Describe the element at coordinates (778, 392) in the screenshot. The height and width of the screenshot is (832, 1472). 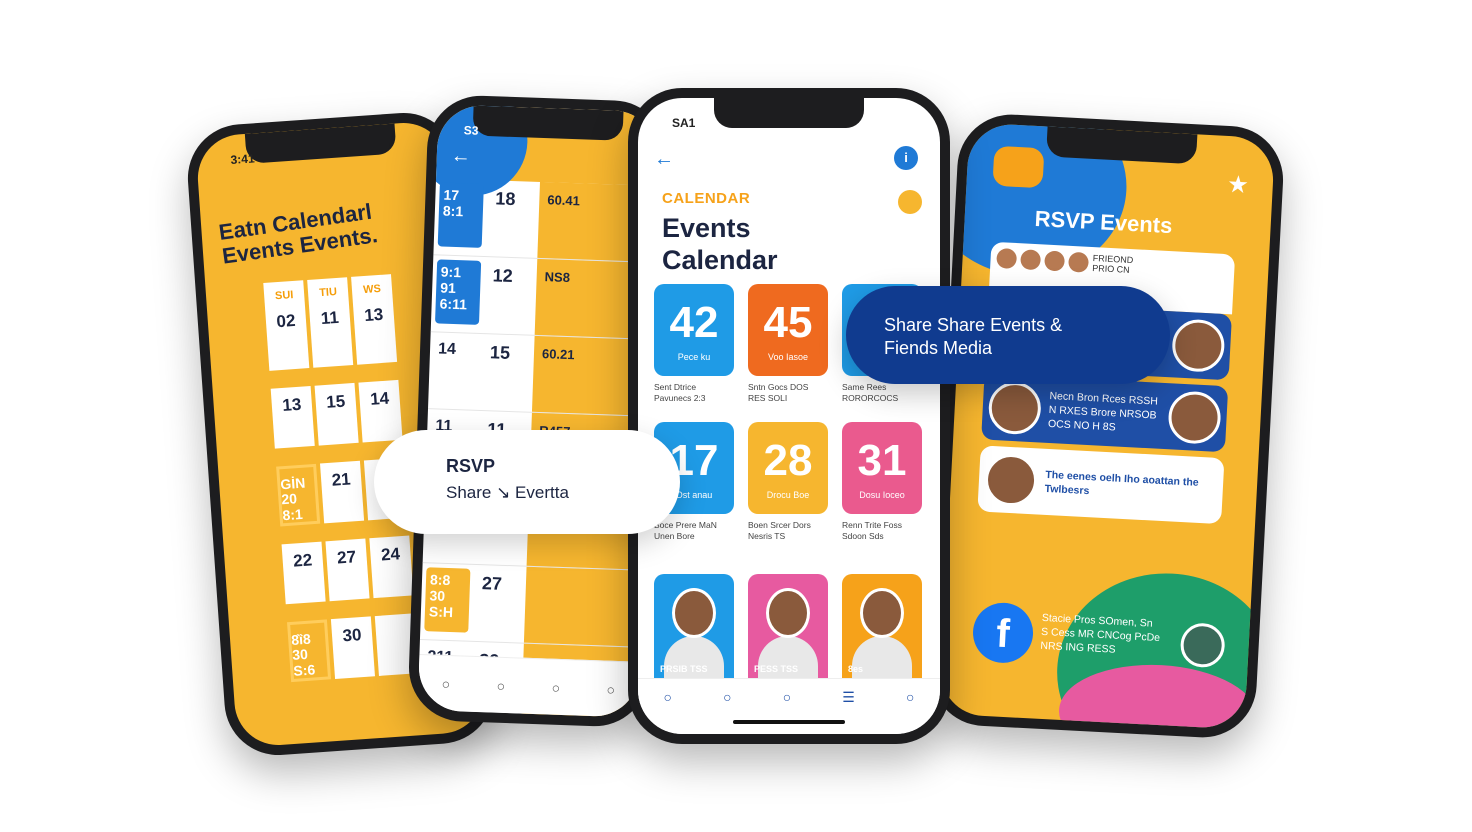
I see `event-caption: Sntn Gocs DOS RES SOLI` at that location.